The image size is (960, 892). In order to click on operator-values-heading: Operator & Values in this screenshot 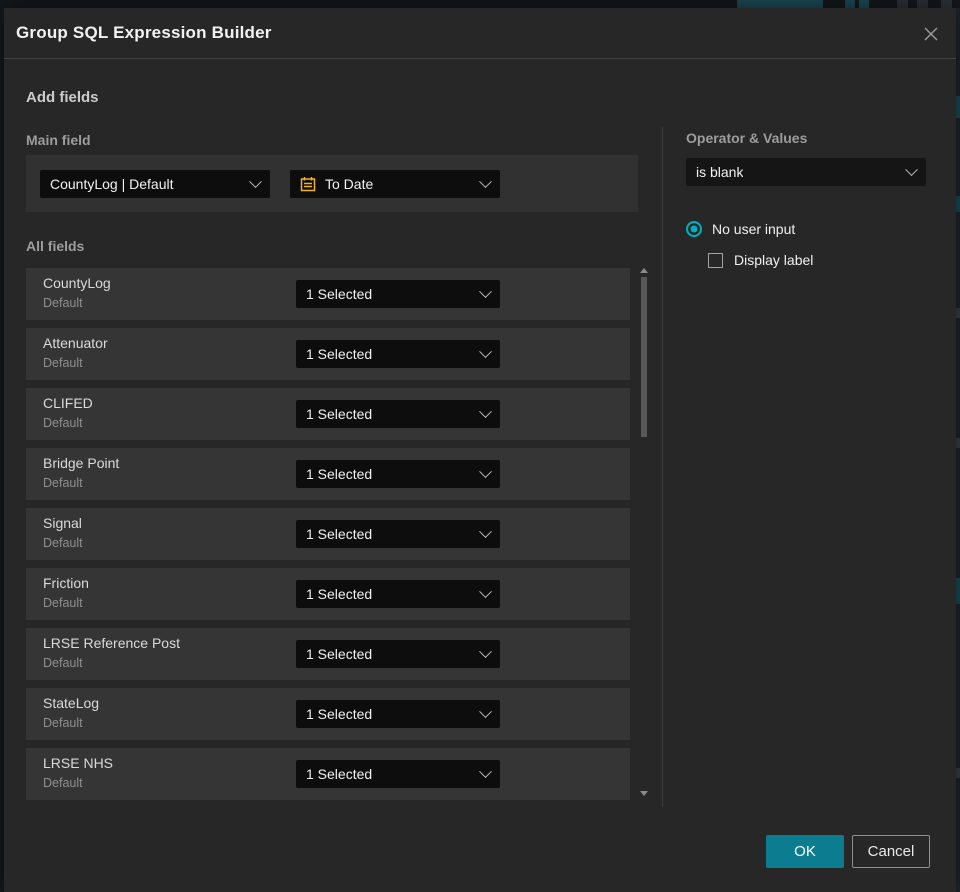, I will do `click(747, 138)`.